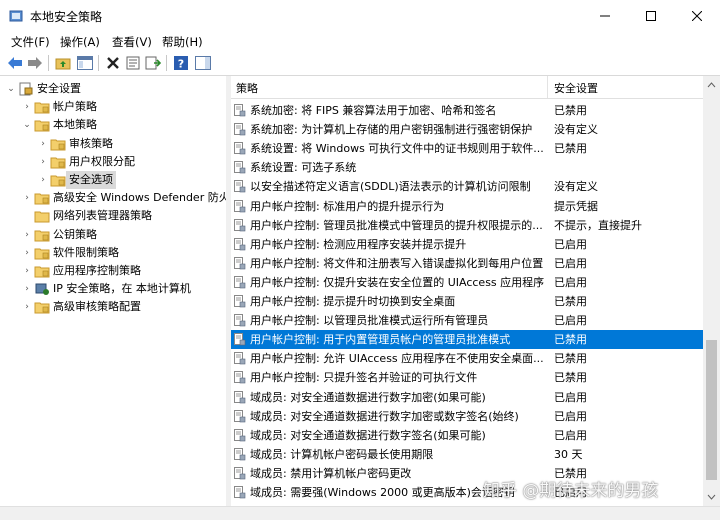 This screenshot has height=520, width=720. I want to click on policy-row: 系统加密: 为计算机上存储的用户密钥强制进行强密钥保护 没有定义, so click(467, 129).